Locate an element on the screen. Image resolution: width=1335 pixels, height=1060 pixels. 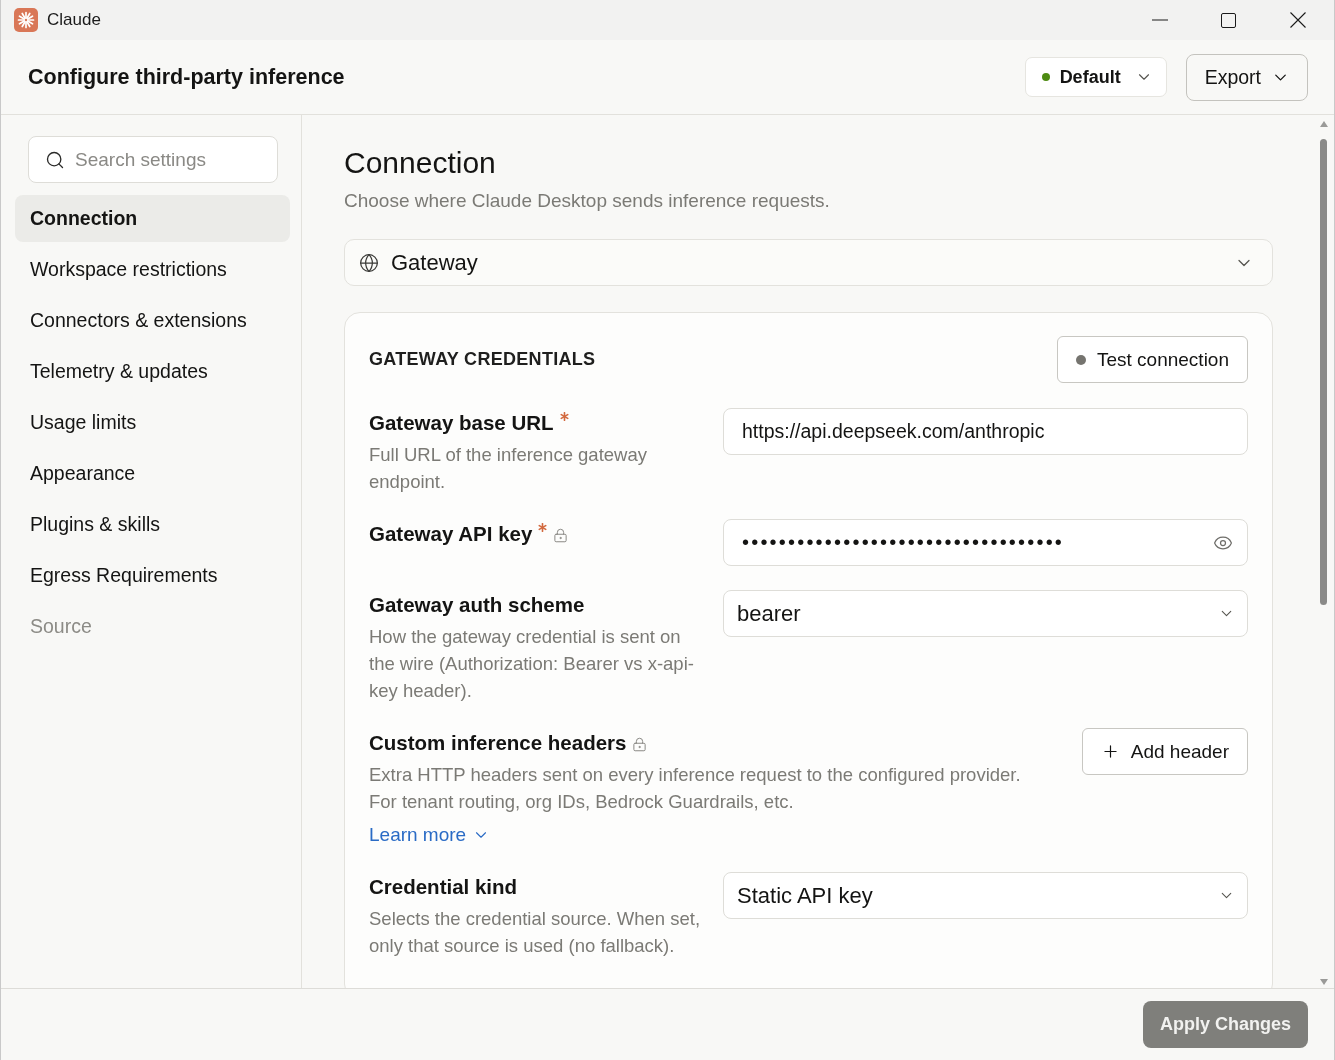
globe-icon is located at coordinates (369, 262).